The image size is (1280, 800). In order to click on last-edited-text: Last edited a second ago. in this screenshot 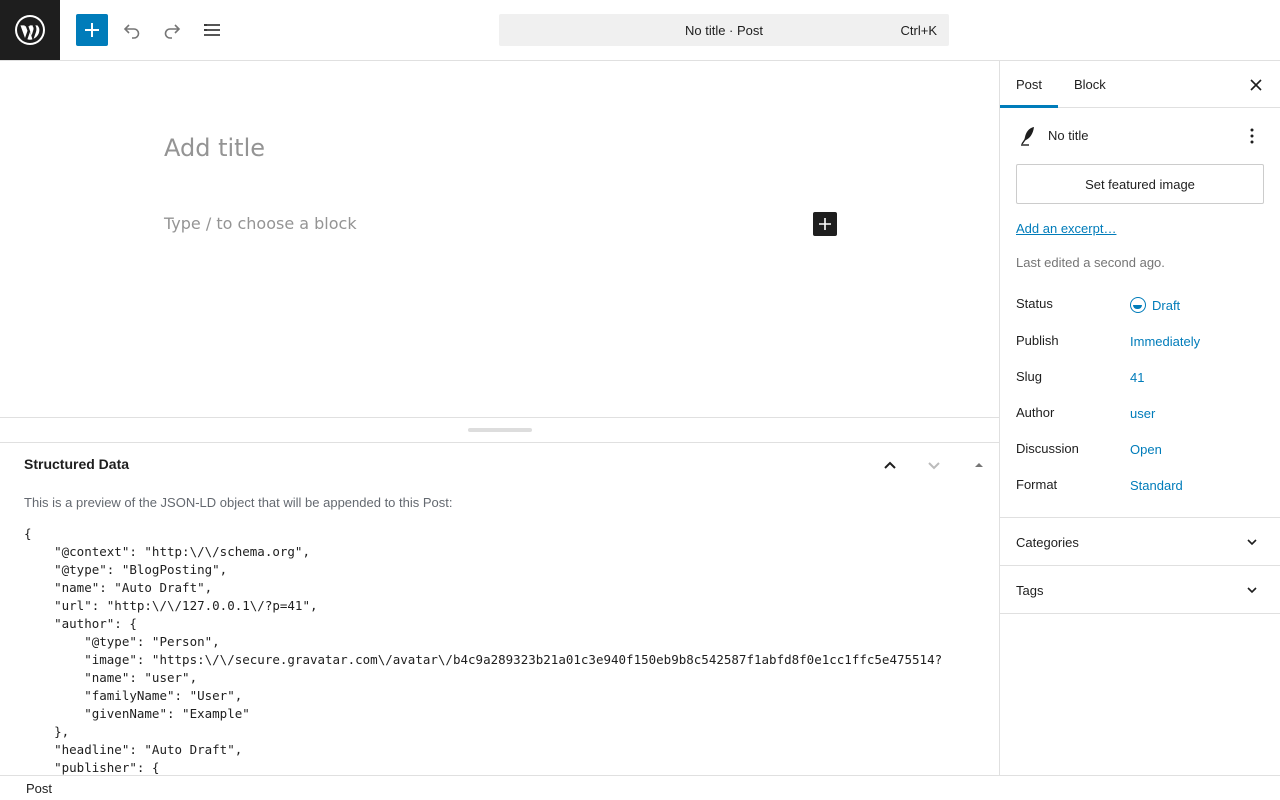, I will do `click(1090, 262)`.